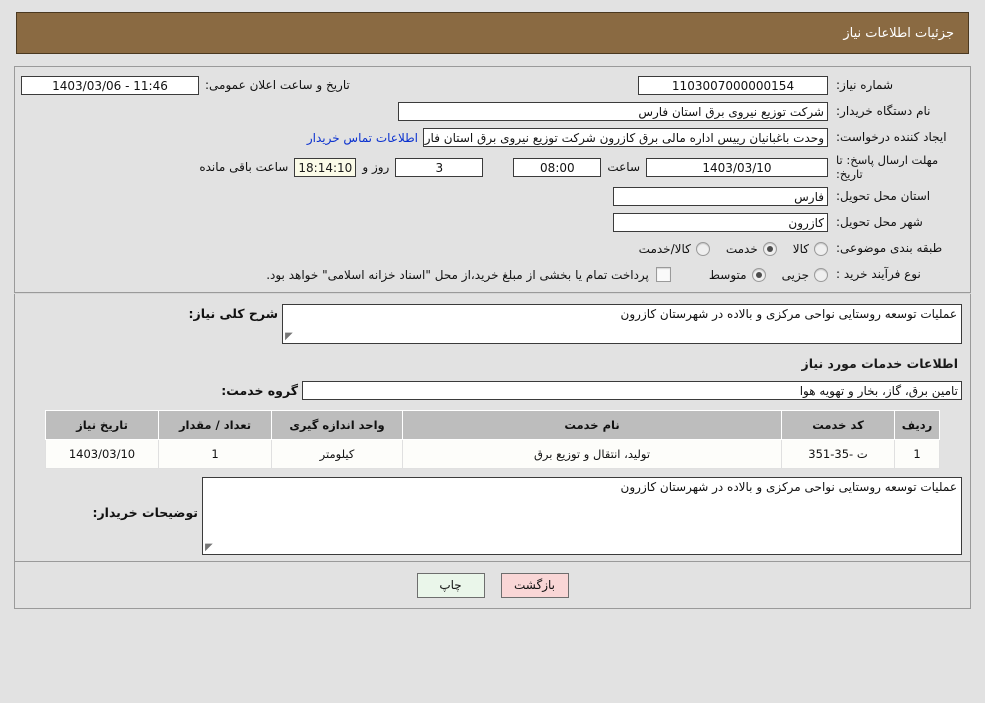  Describe the element at coordinates (492, 248) in the screenshot. I see `row-classification: طبقه بندی موضوعی: کالا خدمت کالا/خدمت` at that location.